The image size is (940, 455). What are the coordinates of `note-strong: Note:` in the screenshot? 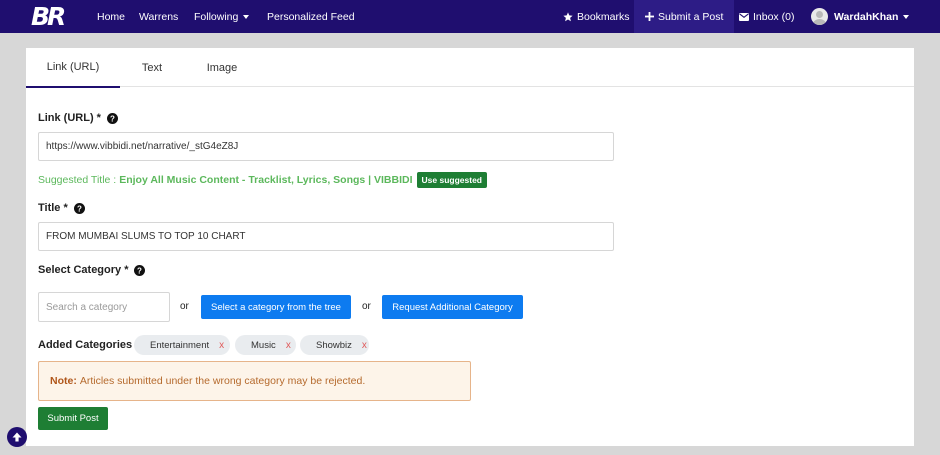 It's located at (63, 381).